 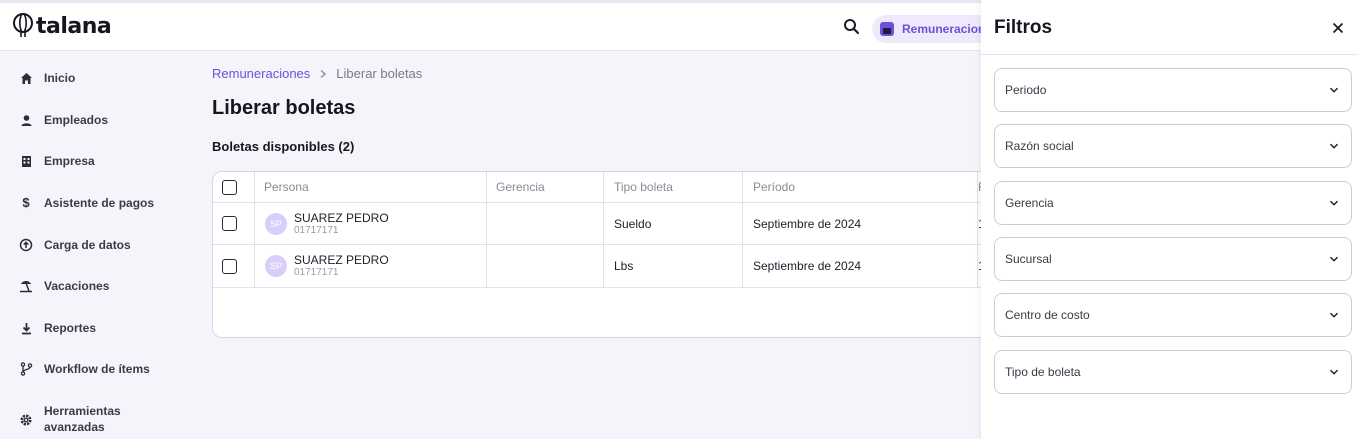 I want to click on sidebar-item-label: Asistente de pagos, so click(x=99, y=203).